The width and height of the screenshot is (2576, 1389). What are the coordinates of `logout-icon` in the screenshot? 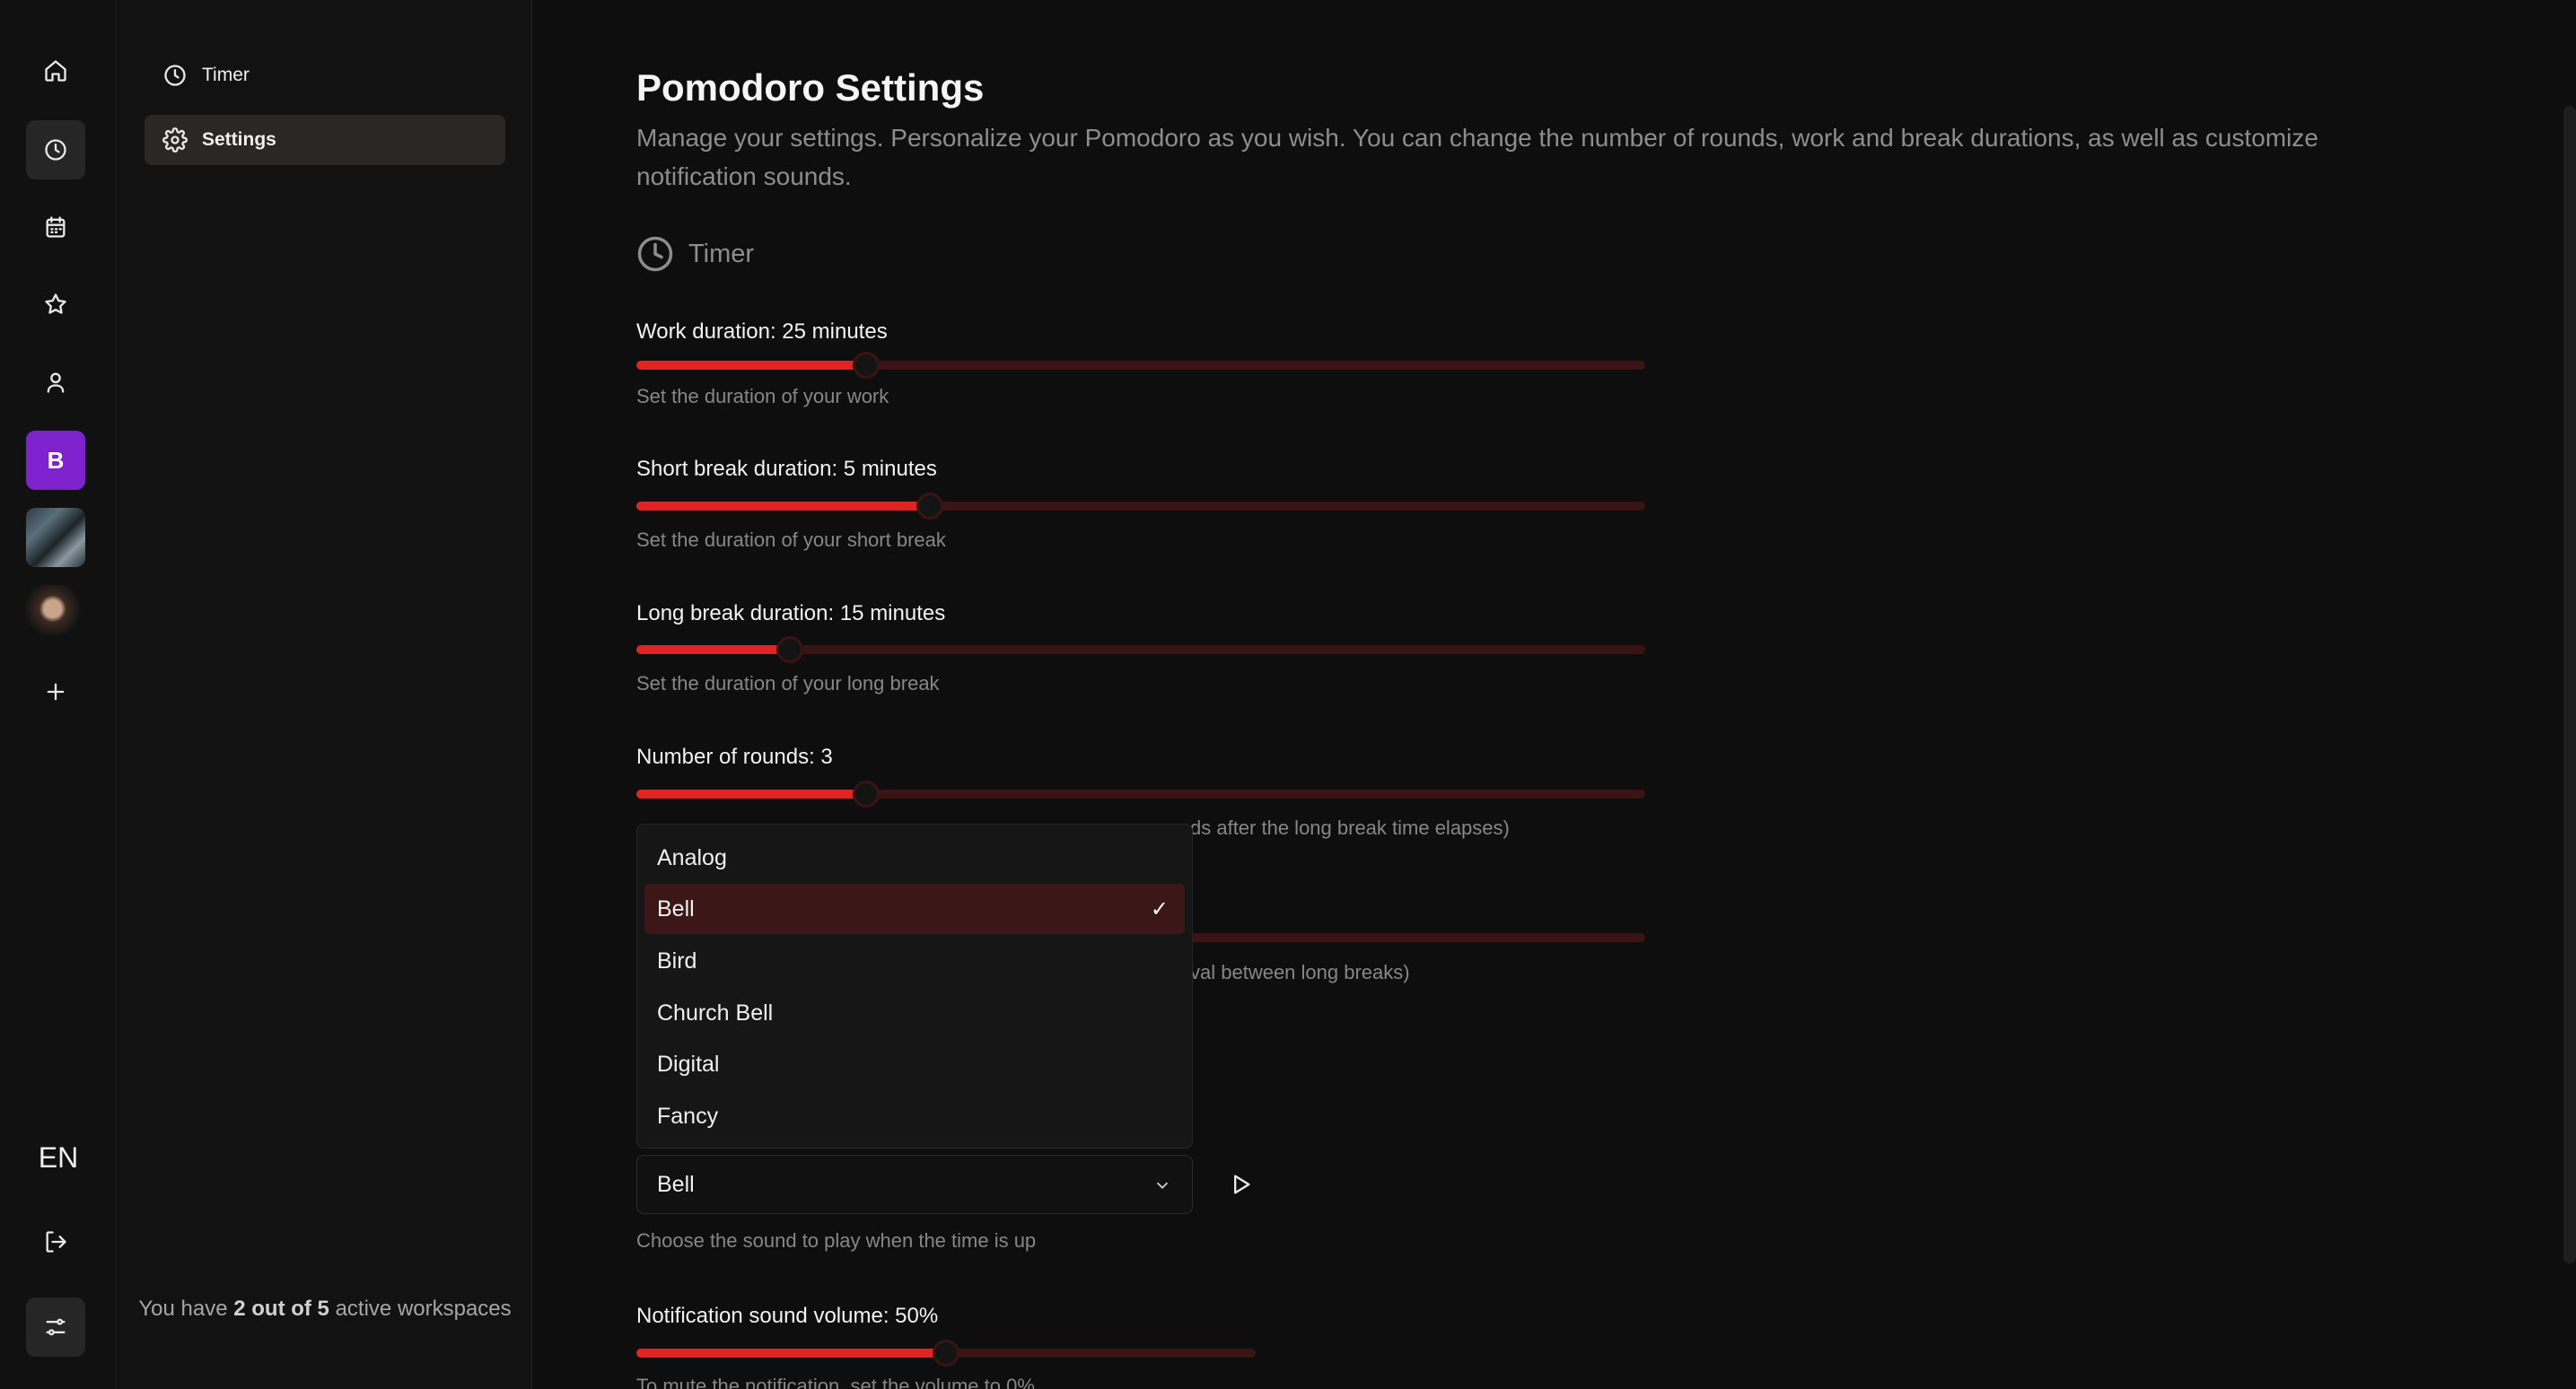 It's located at (56, 1242).